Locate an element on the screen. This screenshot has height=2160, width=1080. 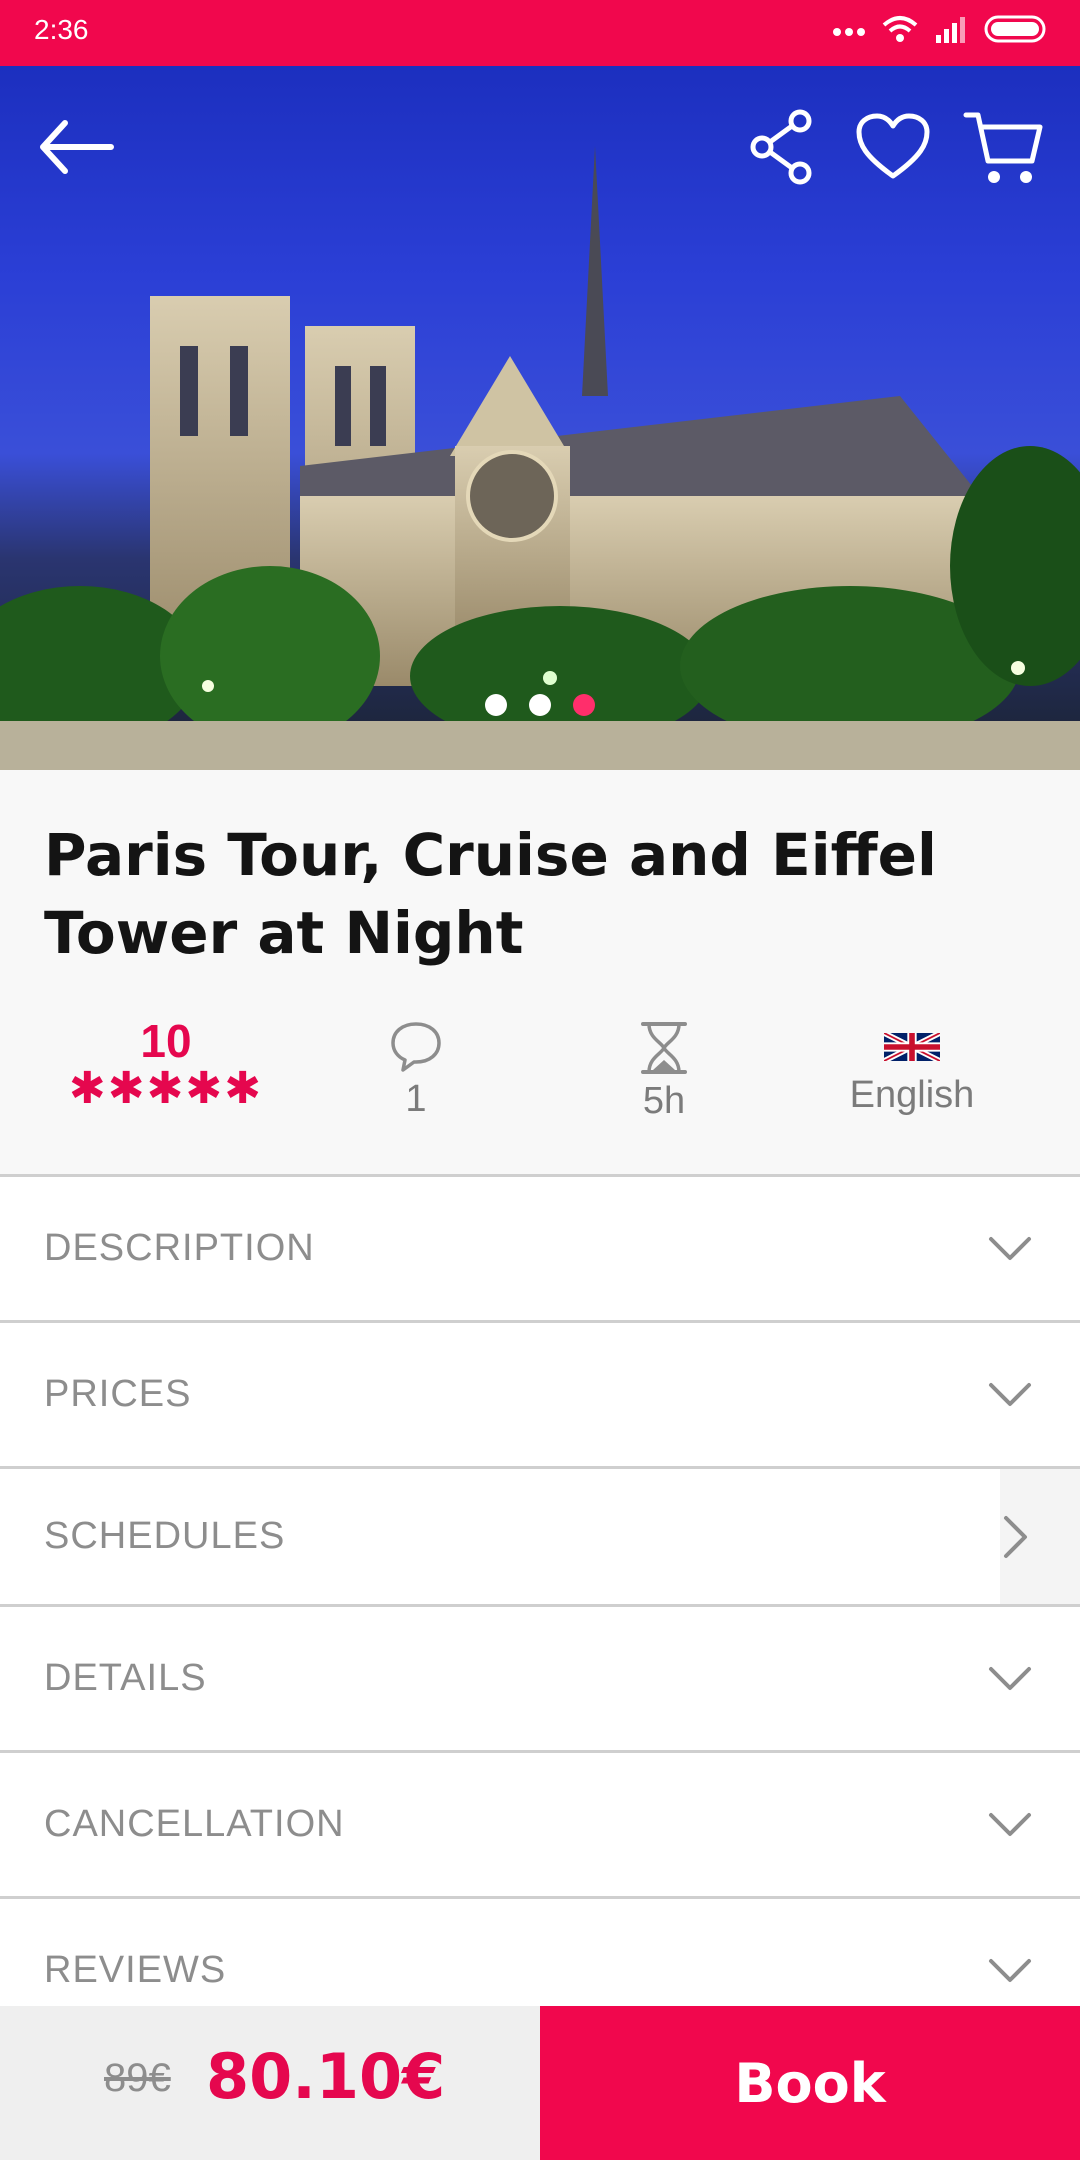
comment-icon is located at coordinates (416, 1049).